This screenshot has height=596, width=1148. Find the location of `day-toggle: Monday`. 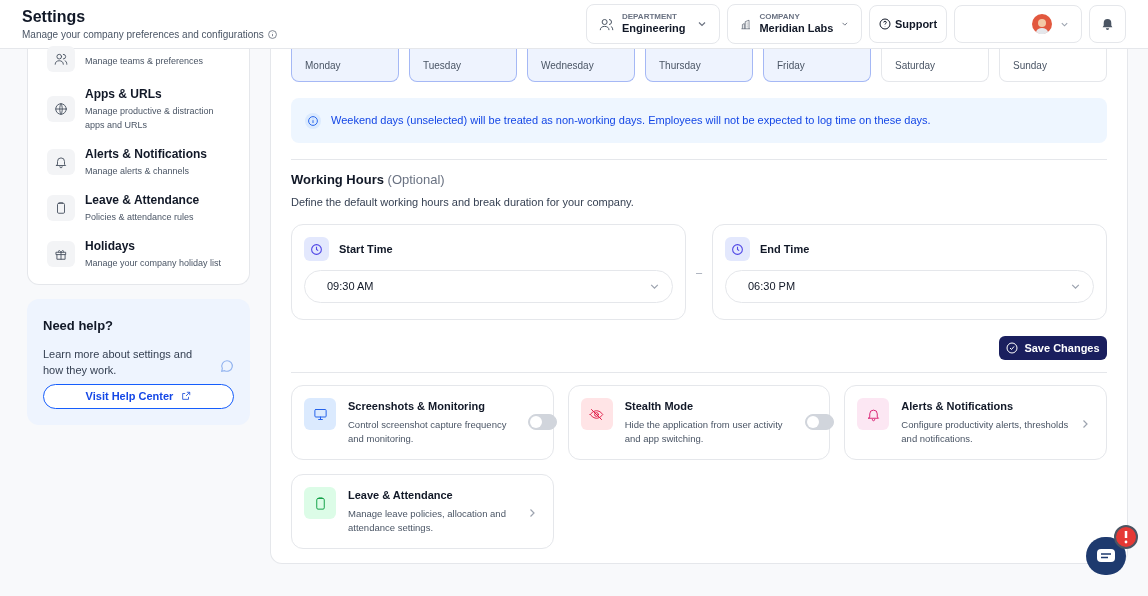

day-toggle: Monday is located at coordinates (345, 65).